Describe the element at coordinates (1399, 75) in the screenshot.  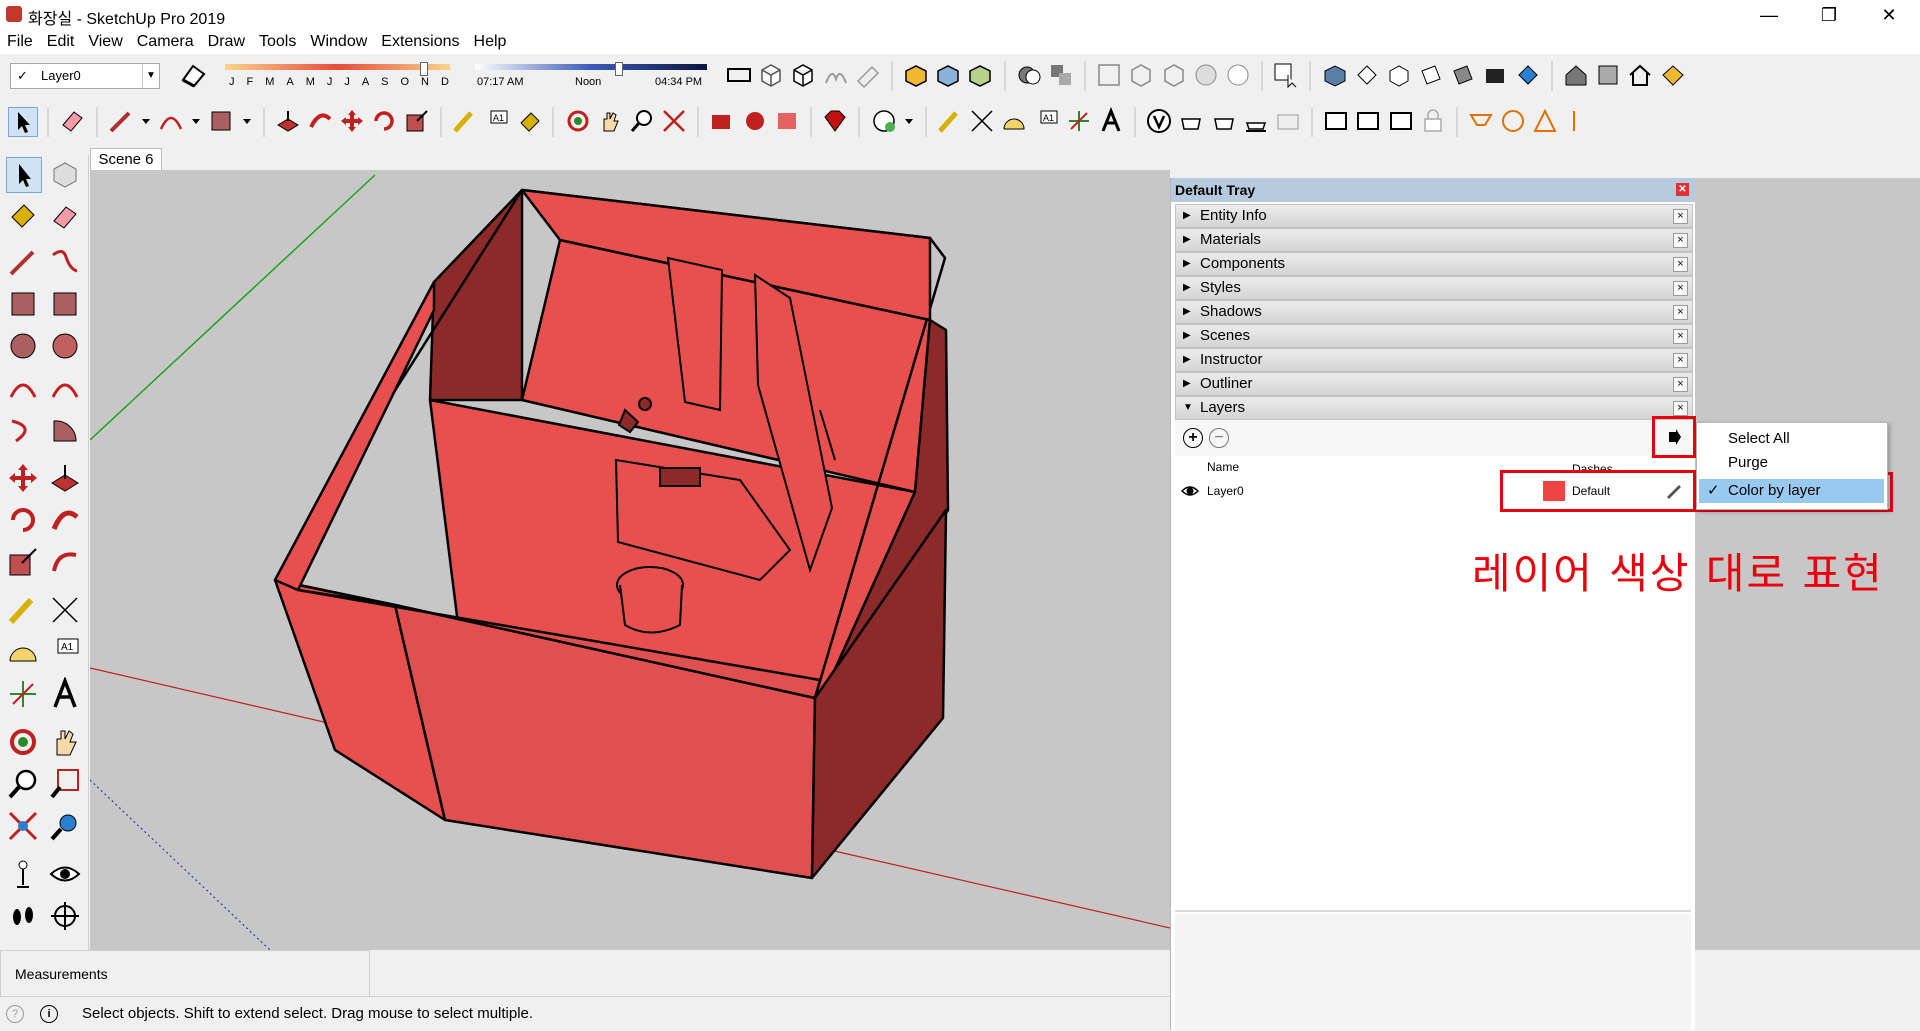
I see `view-front-icon` at that location.